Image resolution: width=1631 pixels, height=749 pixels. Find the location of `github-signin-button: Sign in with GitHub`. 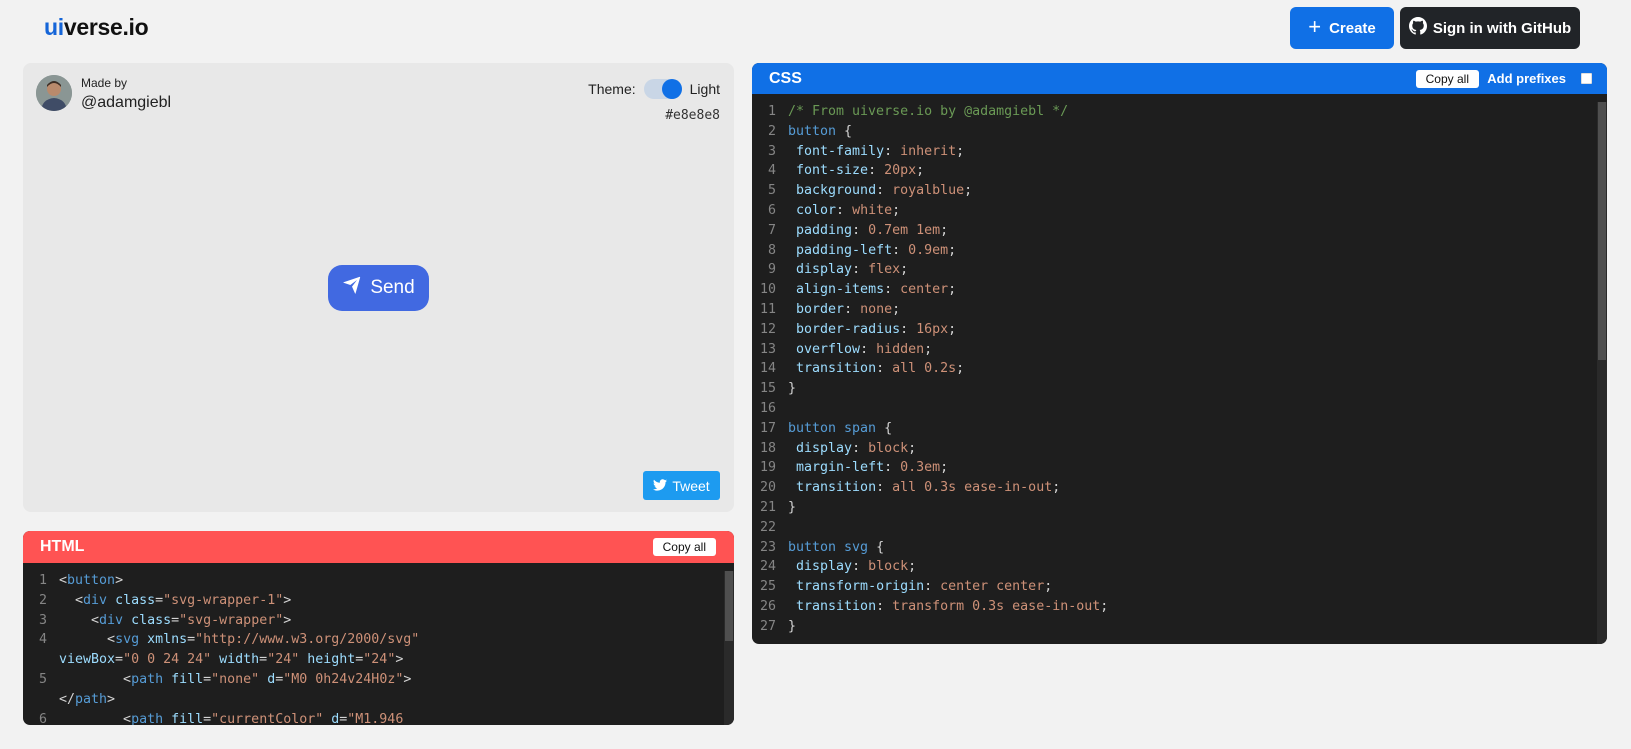

github-signin-button: Sign in with GitHub is located at coordinates (1490, 28).